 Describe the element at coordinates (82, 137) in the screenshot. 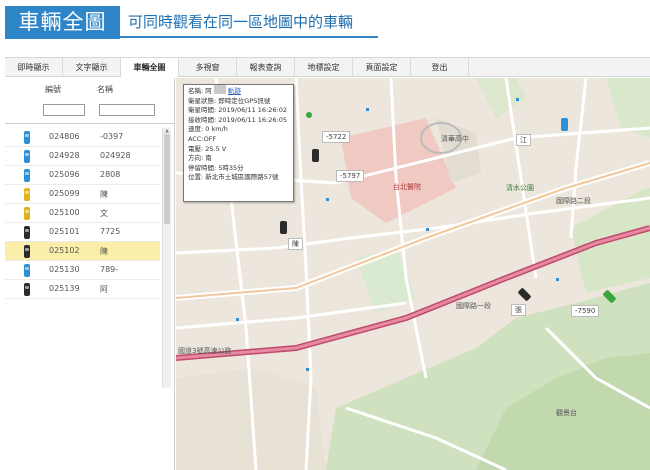

I see `vehicle-row: 024806 -0397` at that location.